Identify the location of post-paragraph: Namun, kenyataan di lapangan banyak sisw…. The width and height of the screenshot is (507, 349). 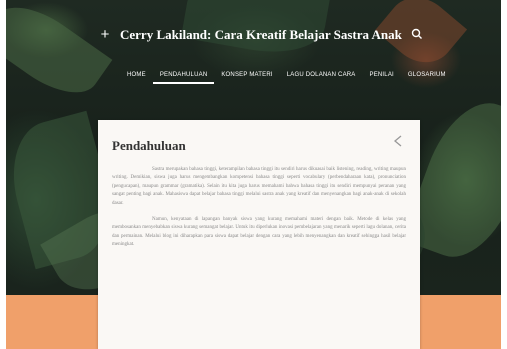
(259, 232).